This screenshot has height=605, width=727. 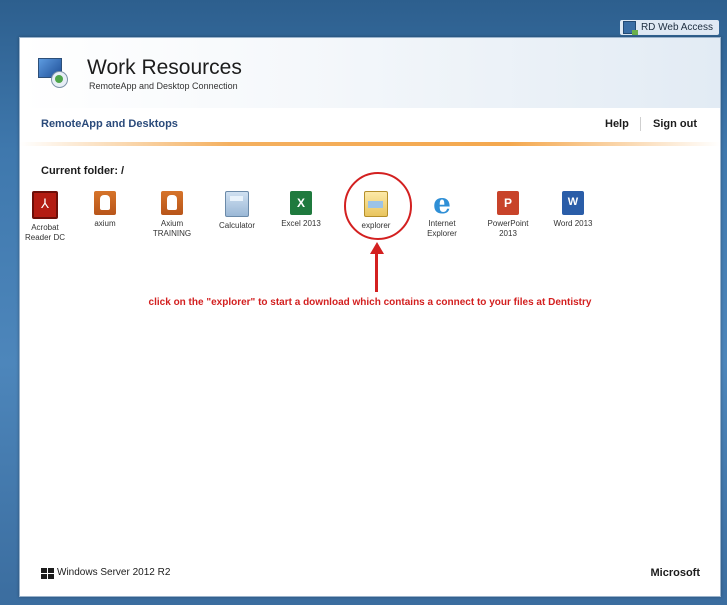 I want to click on rd-web-access-link: RD Web Access, so click(x=669, y=27).